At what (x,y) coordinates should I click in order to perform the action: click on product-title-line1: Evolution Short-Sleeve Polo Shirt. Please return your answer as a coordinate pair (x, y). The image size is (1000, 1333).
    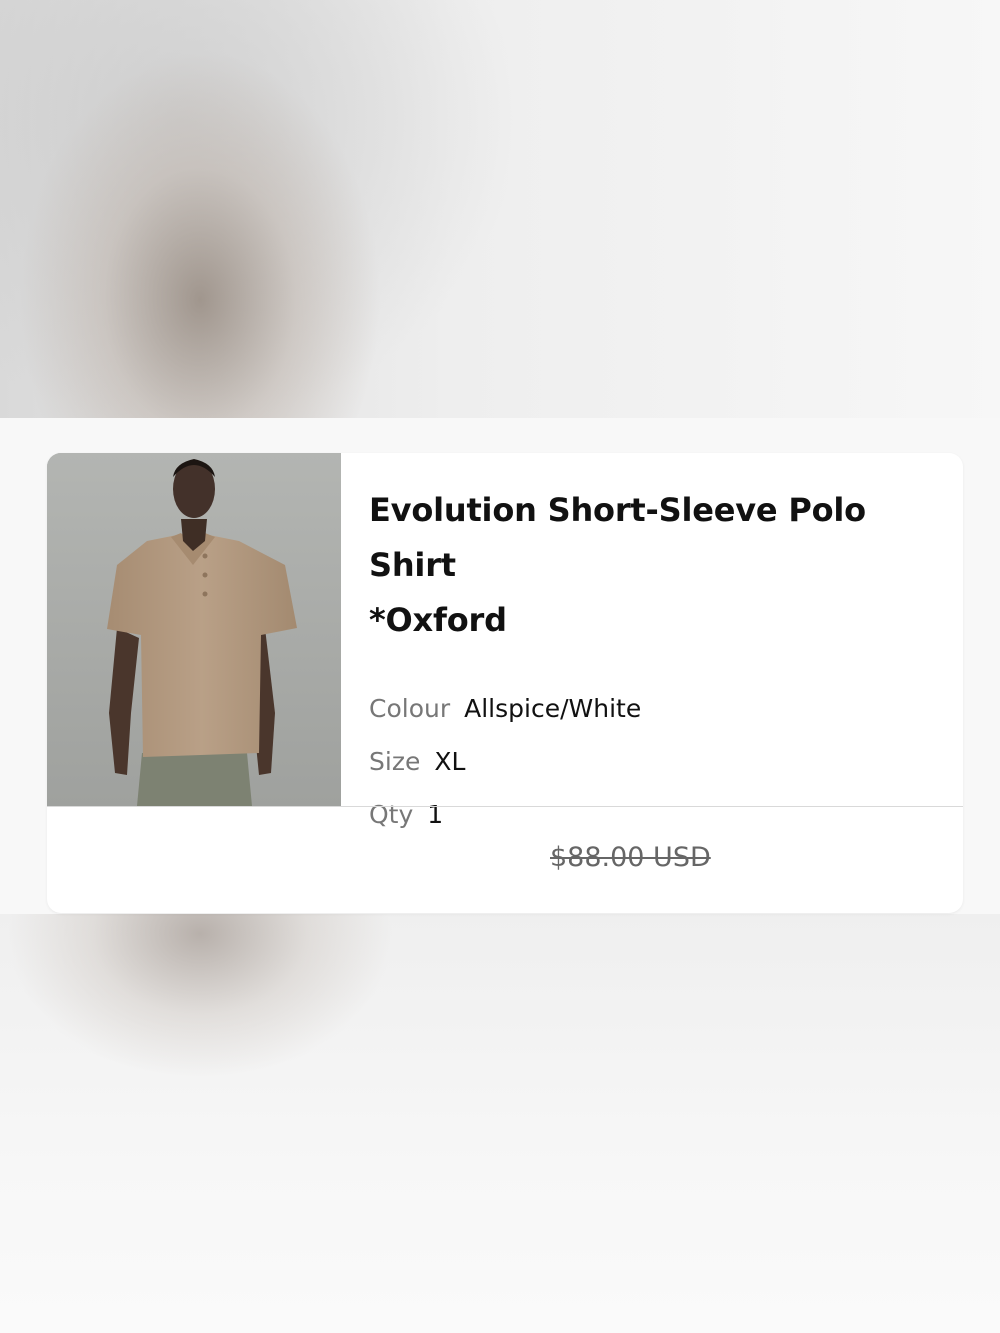
    Looking at the image, I should click on (617, 537).